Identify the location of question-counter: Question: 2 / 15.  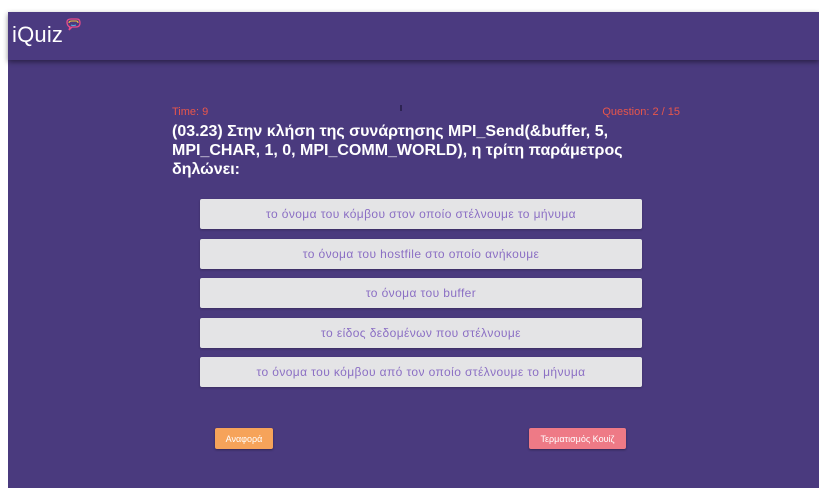
(641, 112).